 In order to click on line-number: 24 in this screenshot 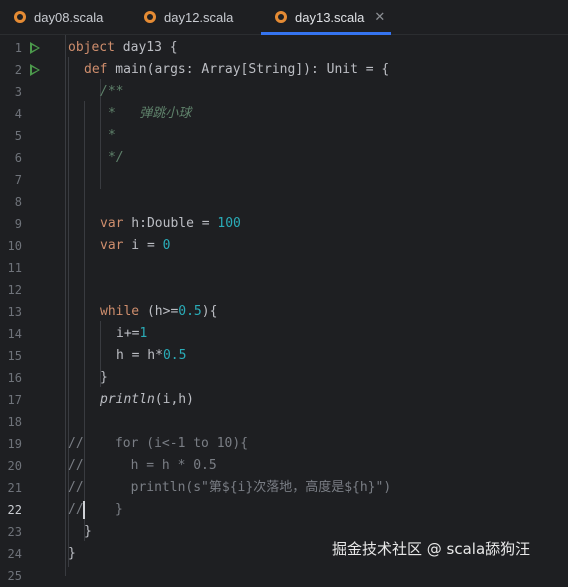, I will do `click(14, 554)`.